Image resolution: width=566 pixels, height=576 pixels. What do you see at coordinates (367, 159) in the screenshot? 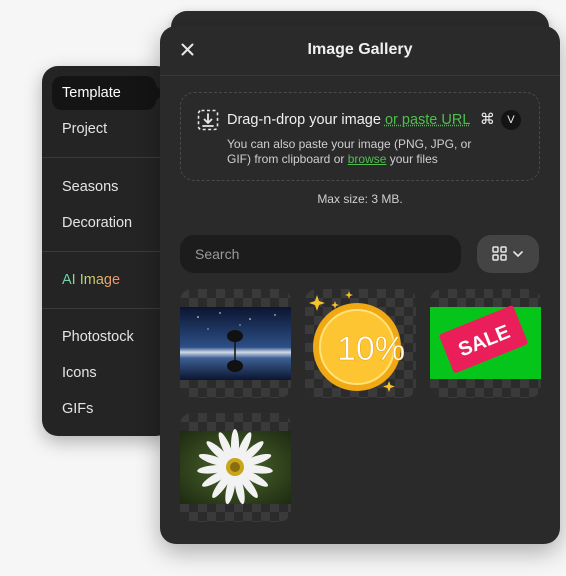
I see `browse-link: browse` at bounding box center [367, 159].